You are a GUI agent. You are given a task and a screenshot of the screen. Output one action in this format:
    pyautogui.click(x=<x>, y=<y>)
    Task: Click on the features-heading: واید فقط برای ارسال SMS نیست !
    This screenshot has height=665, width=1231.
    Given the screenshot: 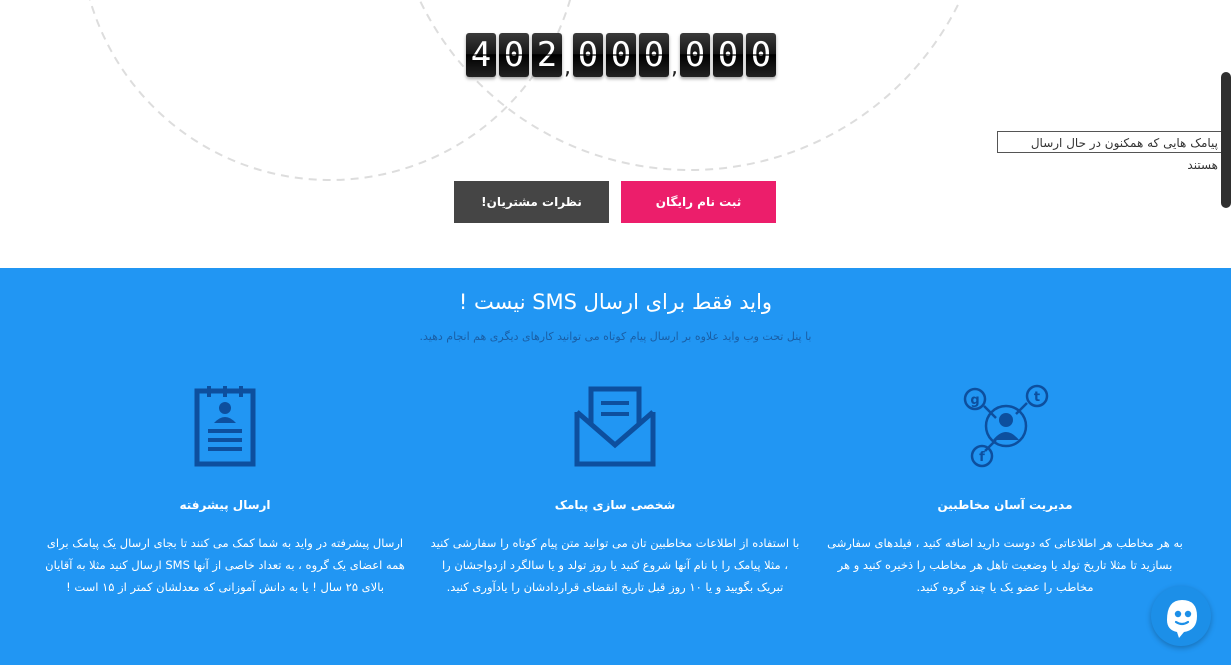 What is the action you would take?
    pyautogui.click(x=615, y=302)
    